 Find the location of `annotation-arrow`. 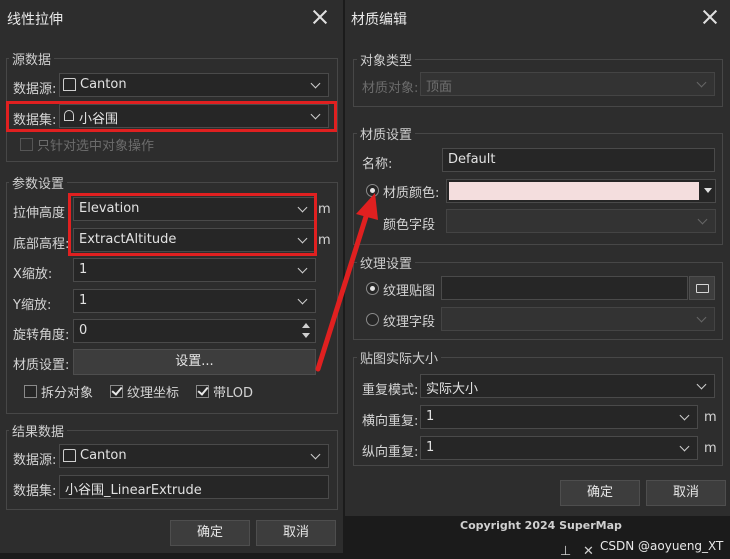

annotation-arrow is located at coordinates (346, 282).